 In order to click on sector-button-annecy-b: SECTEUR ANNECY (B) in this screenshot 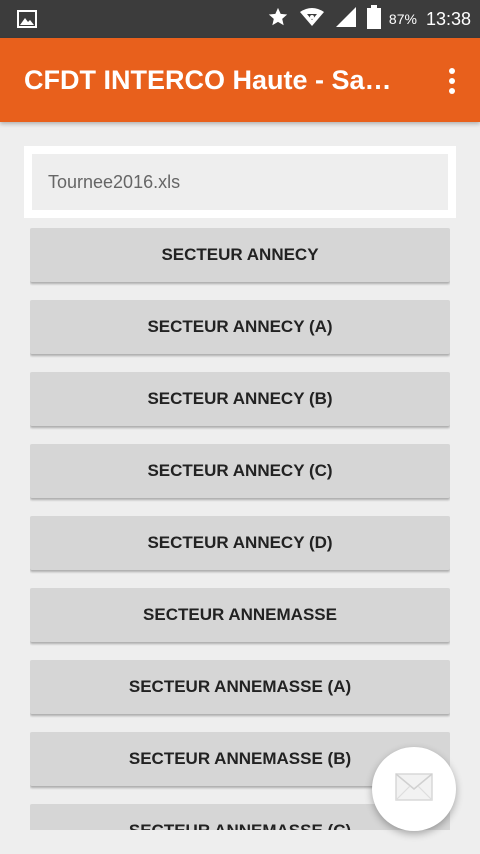, I will do `click(240, 399)`.